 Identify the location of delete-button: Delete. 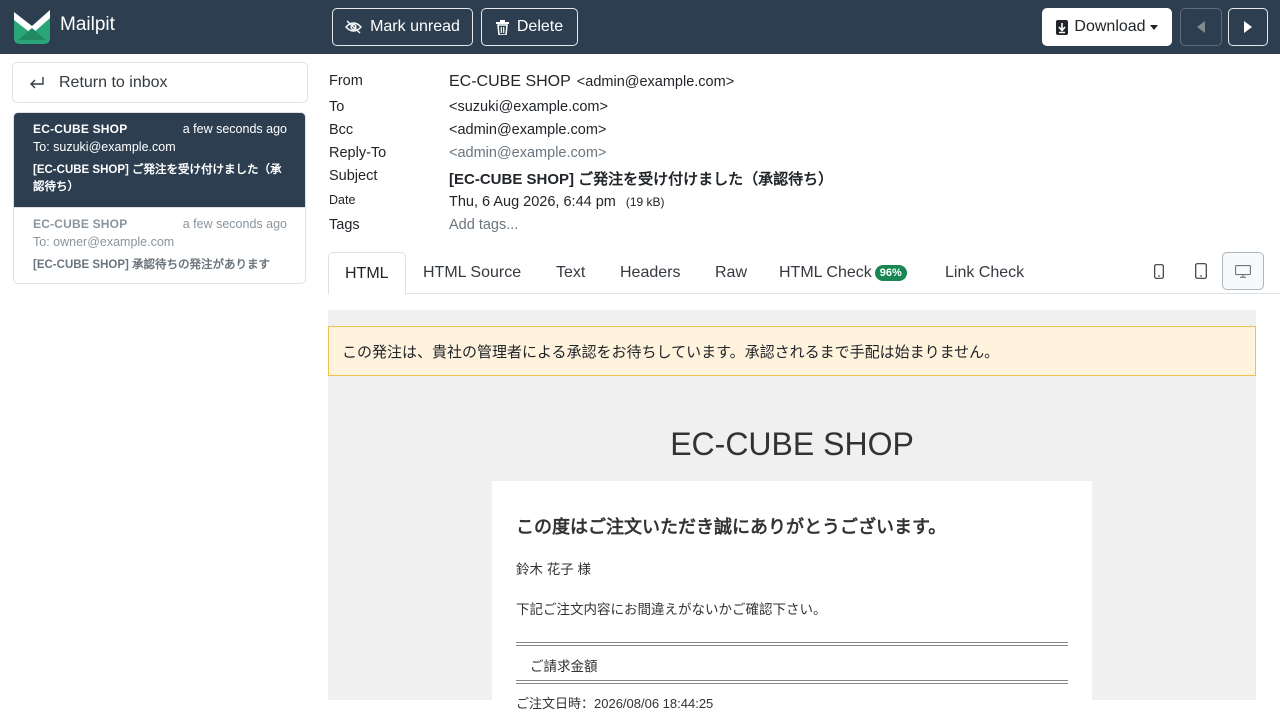
(529, 27).